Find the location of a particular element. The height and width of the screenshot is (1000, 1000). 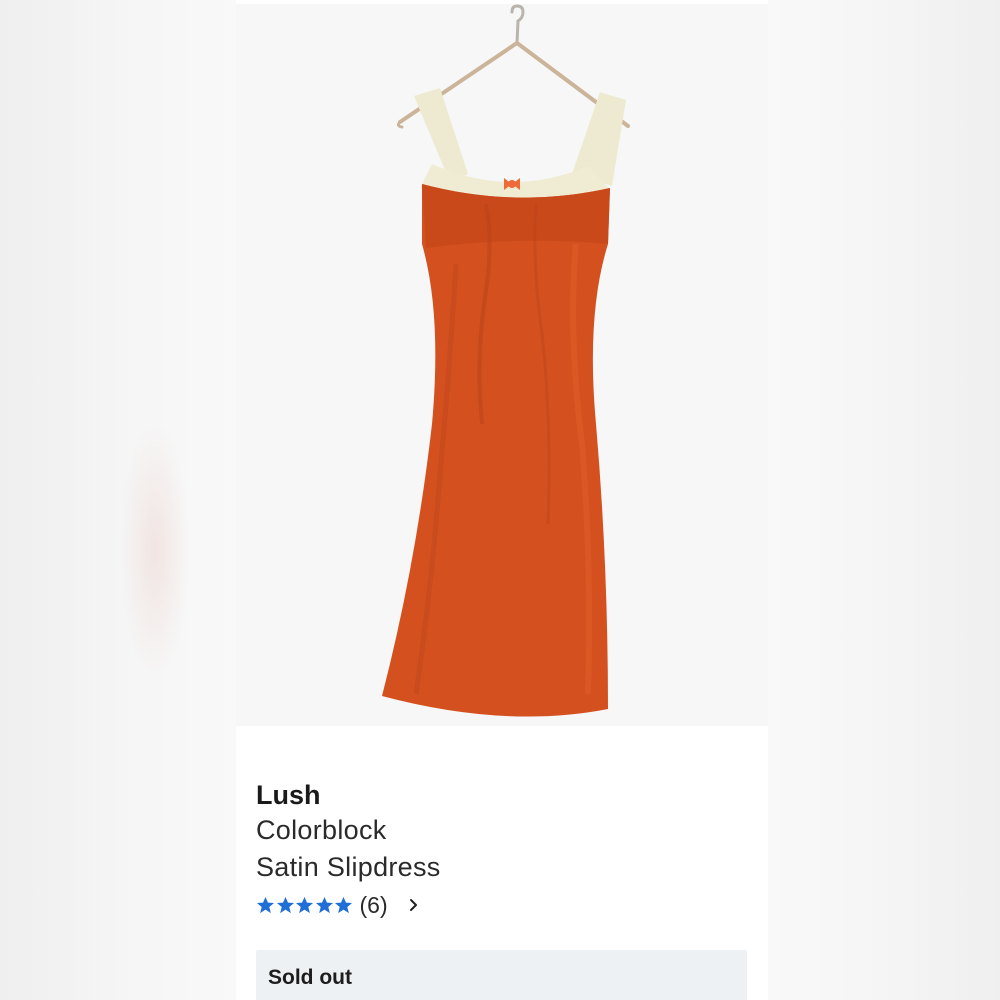

rating-stars is located at coordinates (305, 905).